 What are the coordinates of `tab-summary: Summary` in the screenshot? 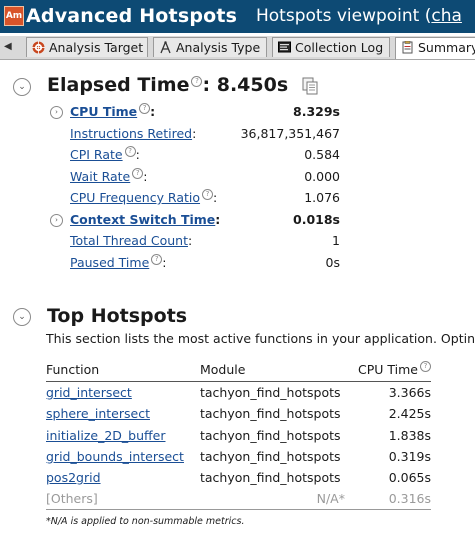 It's located at (435, 48).